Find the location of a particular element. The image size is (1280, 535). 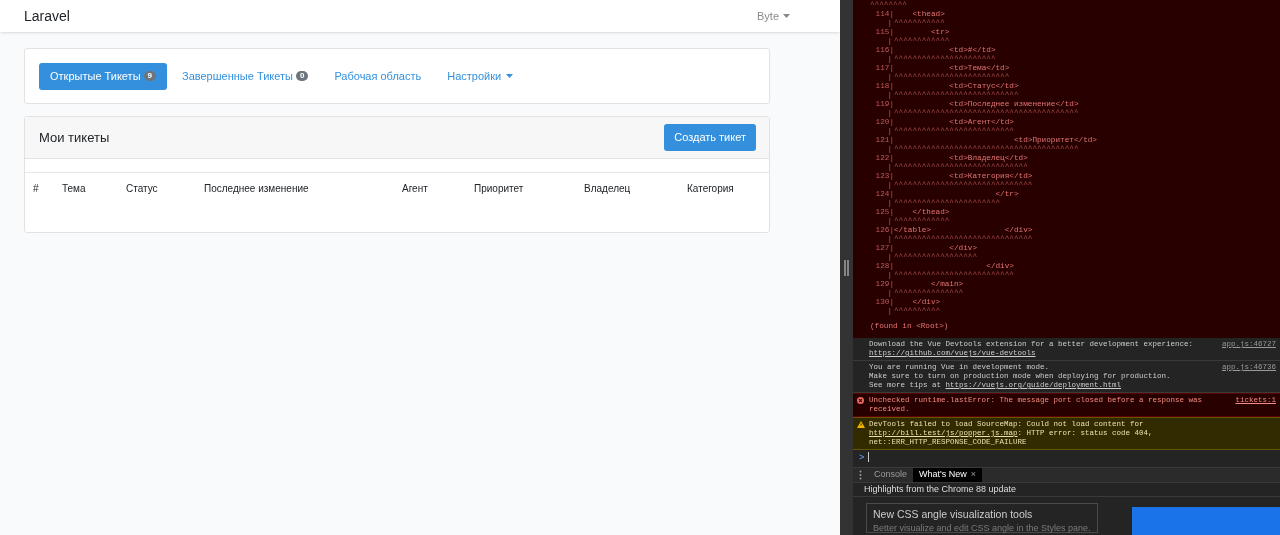

drawer-heading: Highlights from the Chrome 88 update is located at coordinates (1066, 489).